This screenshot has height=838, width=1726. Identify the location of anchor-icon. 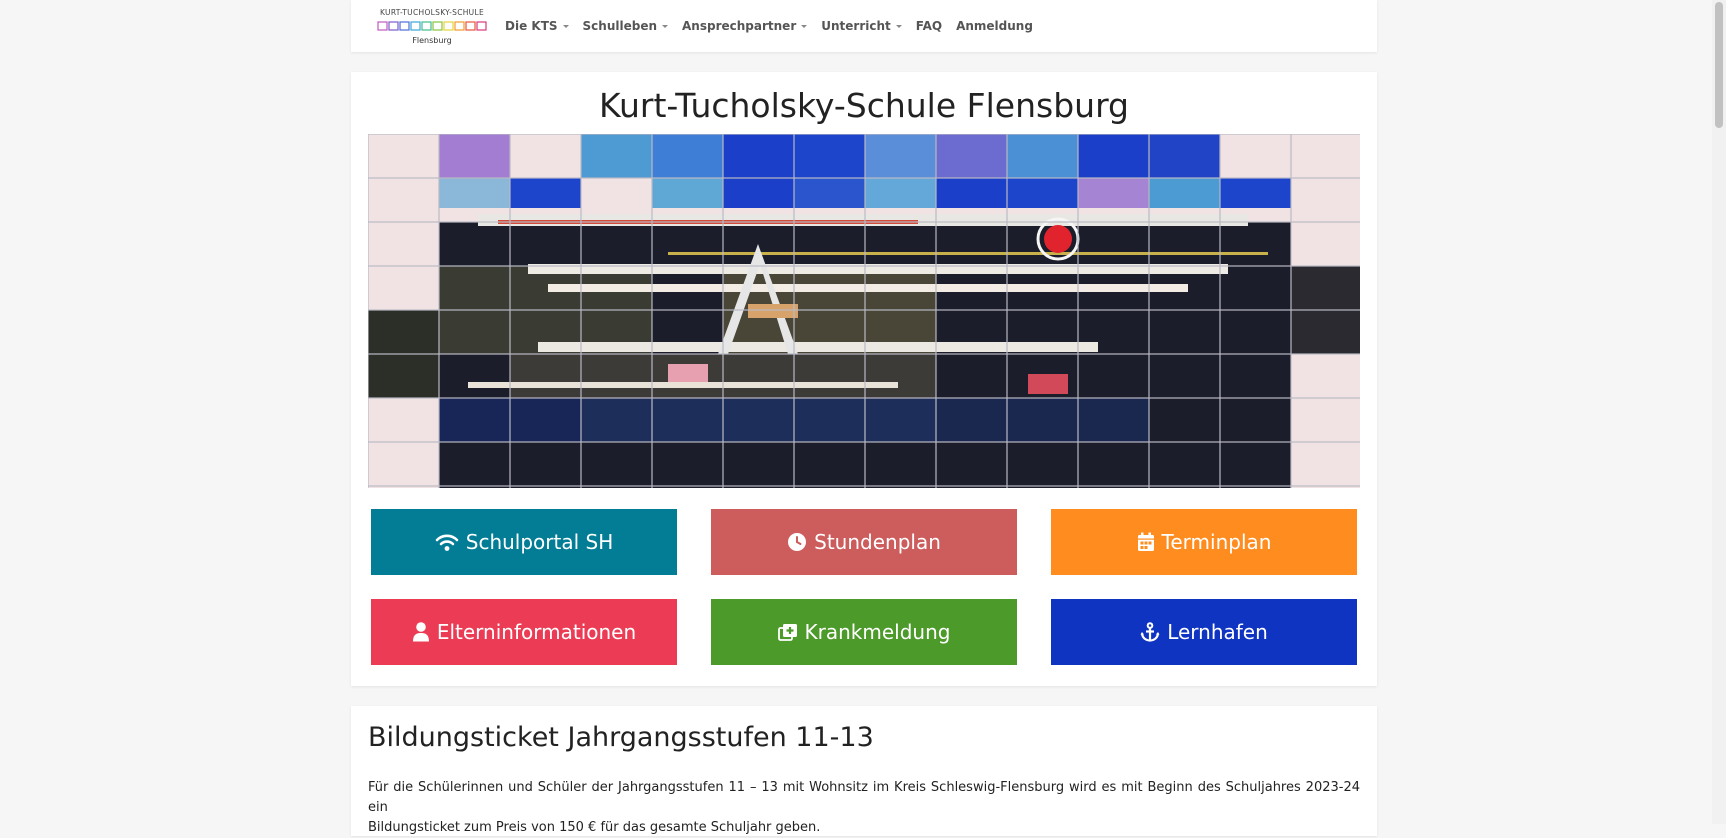
(1150, 632).